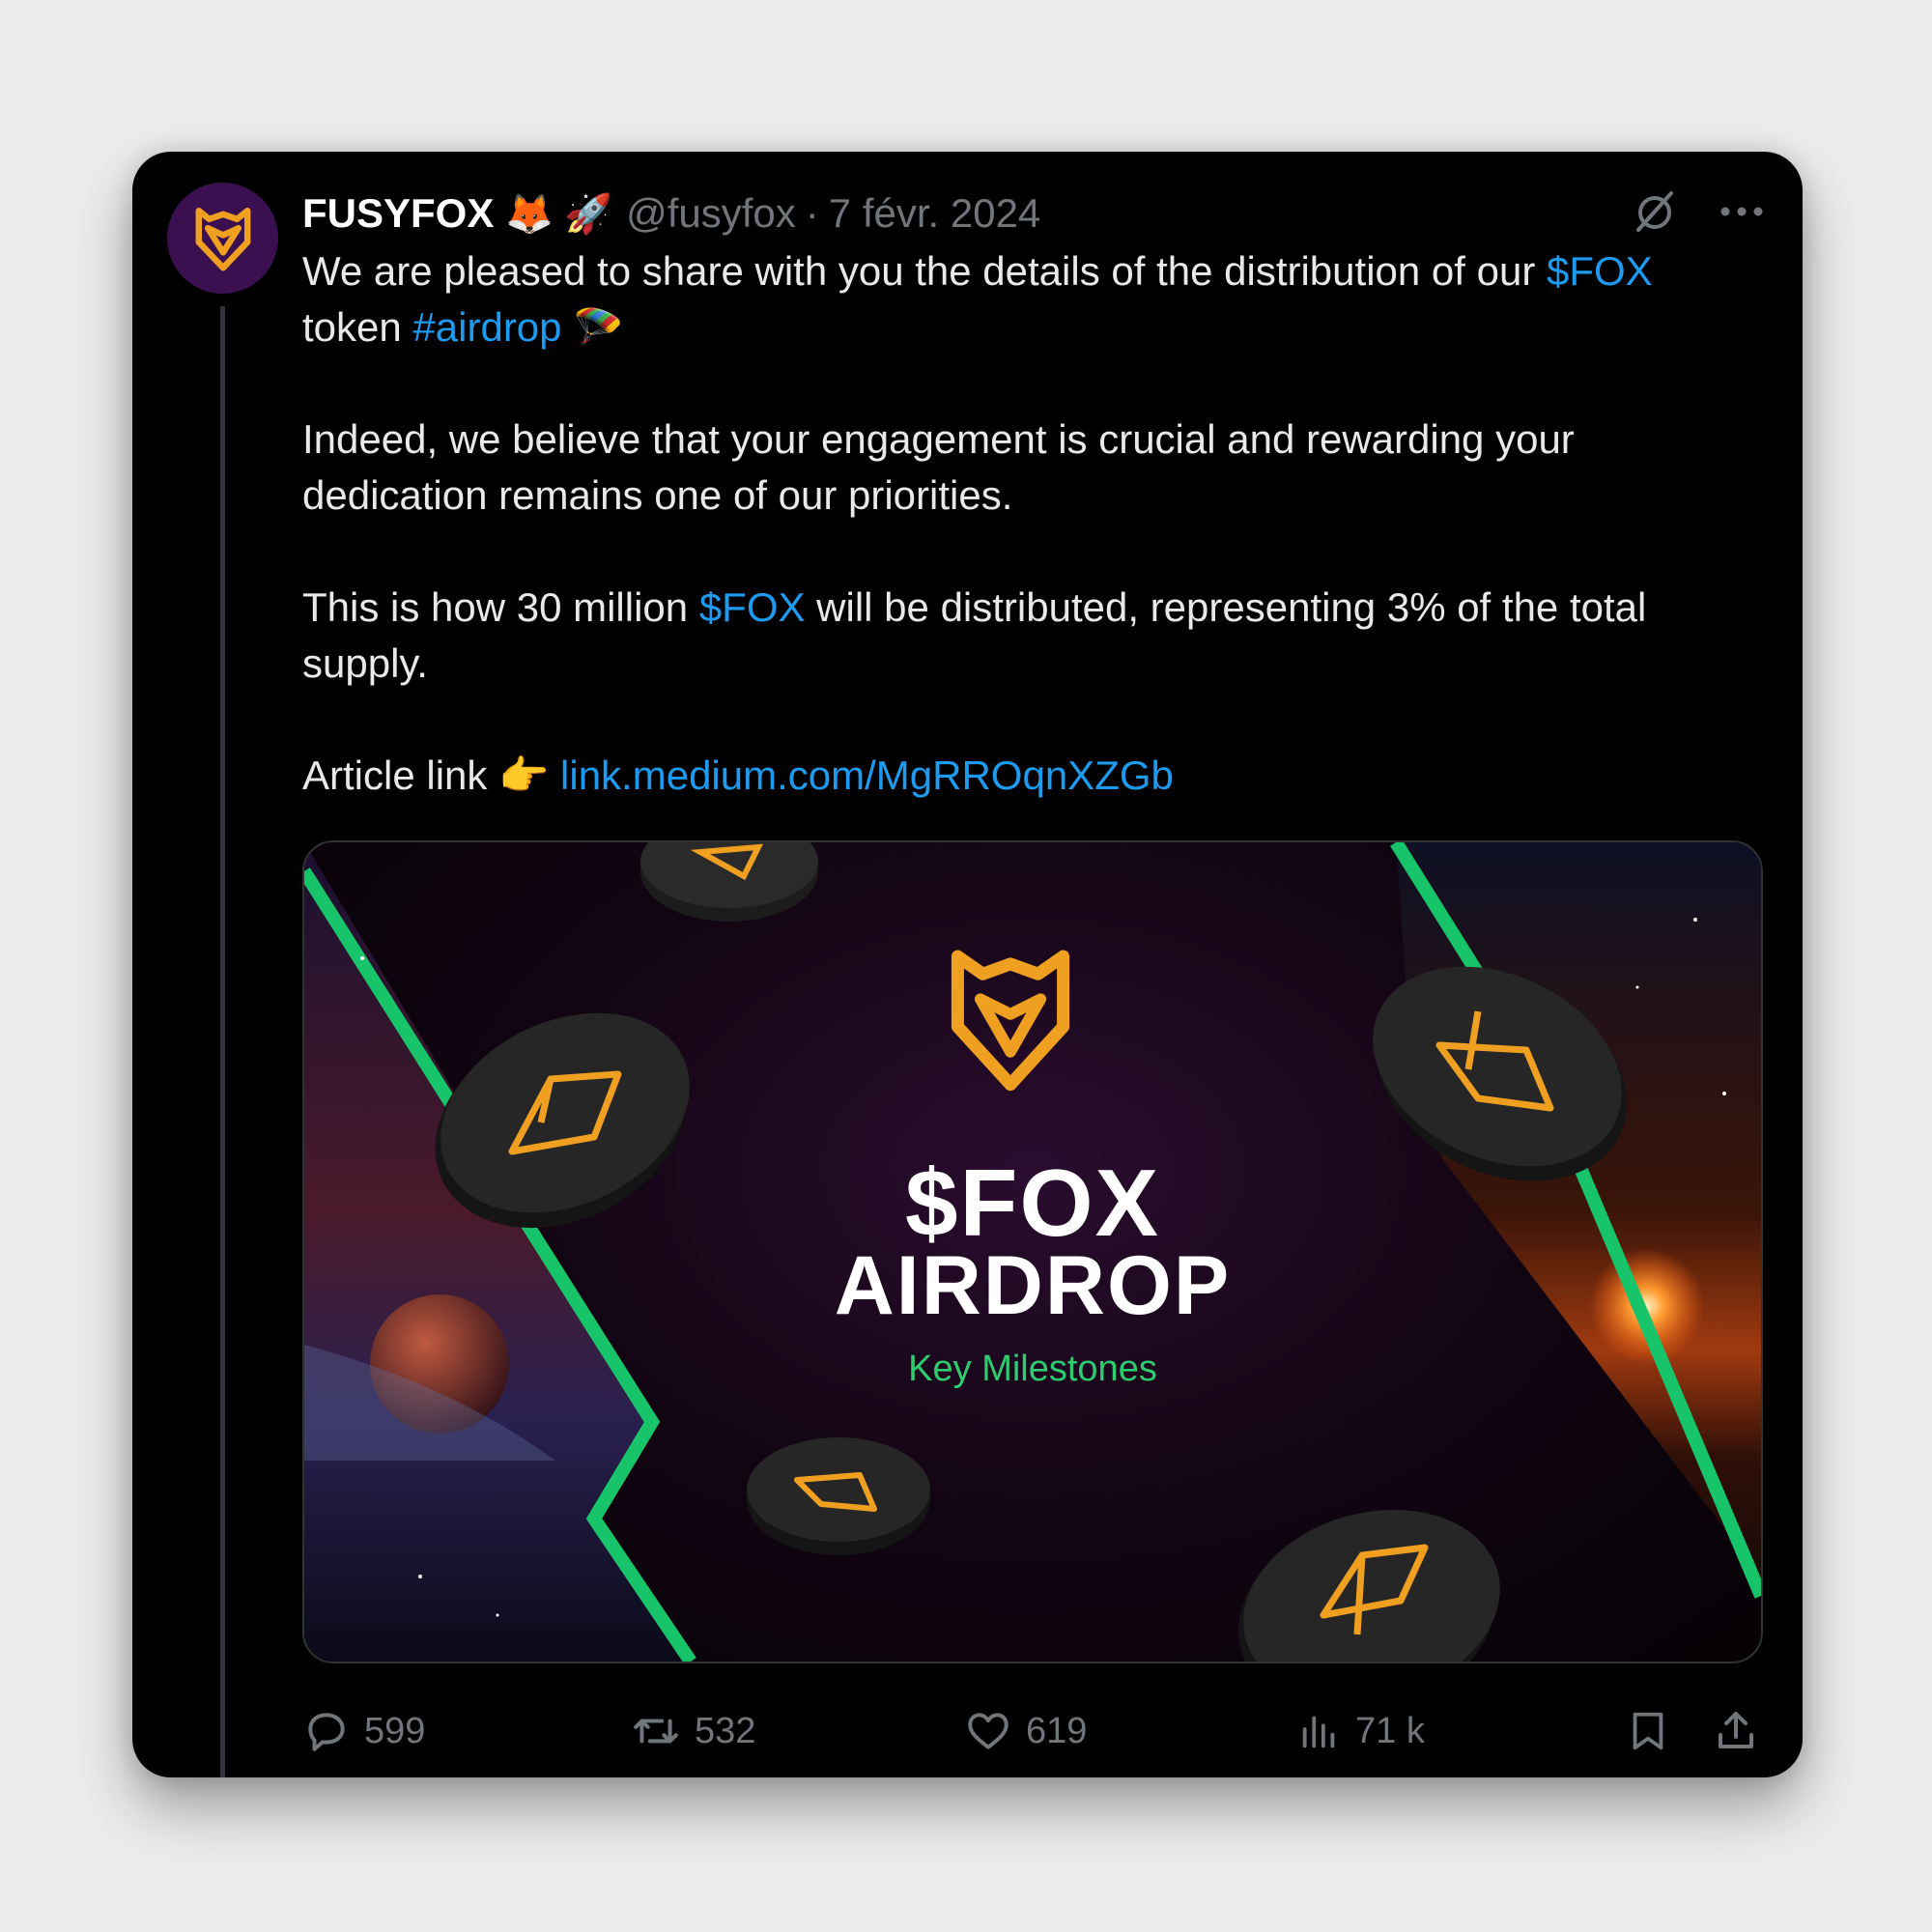 This screenshot has width=1932, height=1932. What do you see at coordinates (1032, 1369) in the screenshot?
I see `media-subtitle: Key Milestones` at bounding box center [1032, 1369].